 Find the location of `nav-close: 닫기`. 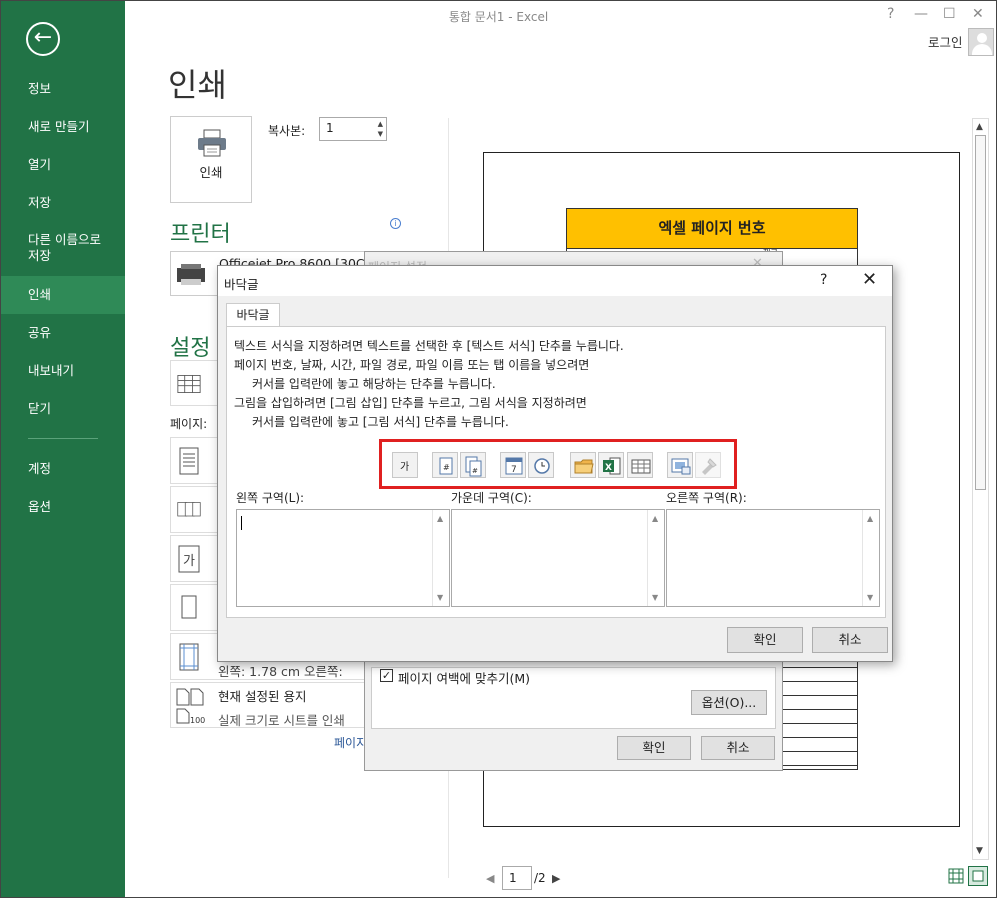

nav-close: 닫기 is located at coordinates (62, 409).